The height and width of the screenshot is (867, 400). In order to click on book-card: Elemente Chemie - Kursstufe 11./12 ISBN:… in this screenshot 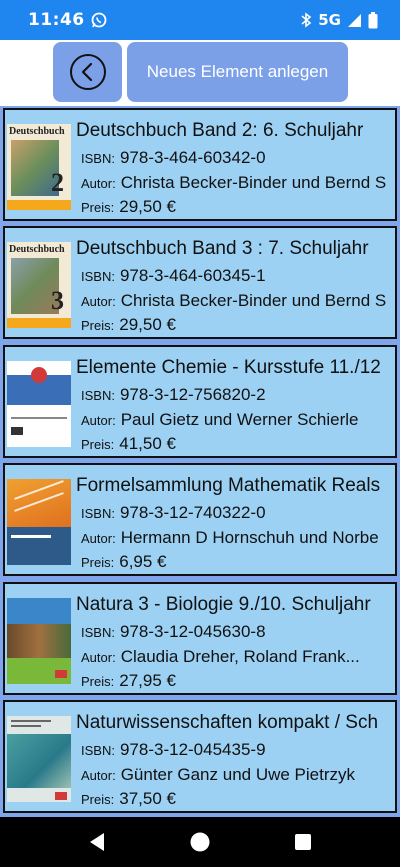, I will do `click(200, 401)`.